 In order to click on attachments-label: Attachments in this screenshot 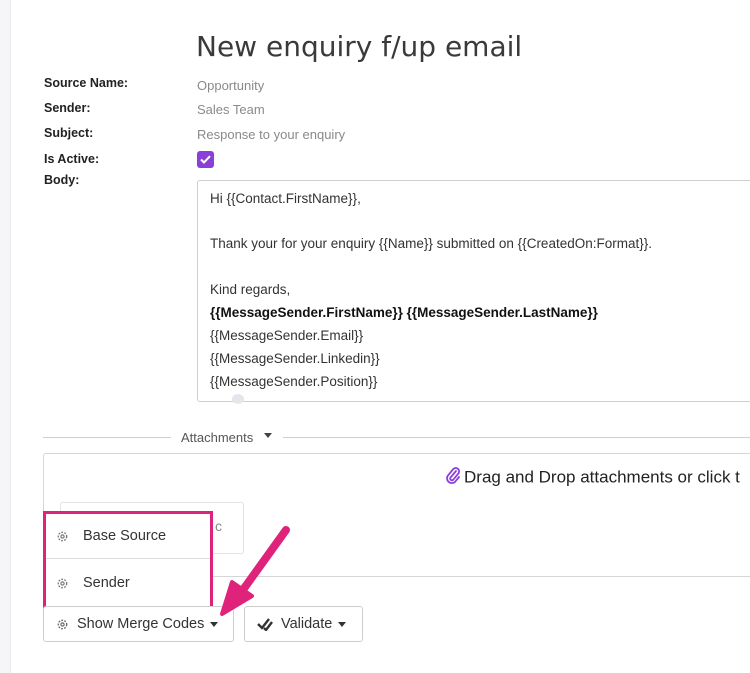, I will do `click(217, 437)`.